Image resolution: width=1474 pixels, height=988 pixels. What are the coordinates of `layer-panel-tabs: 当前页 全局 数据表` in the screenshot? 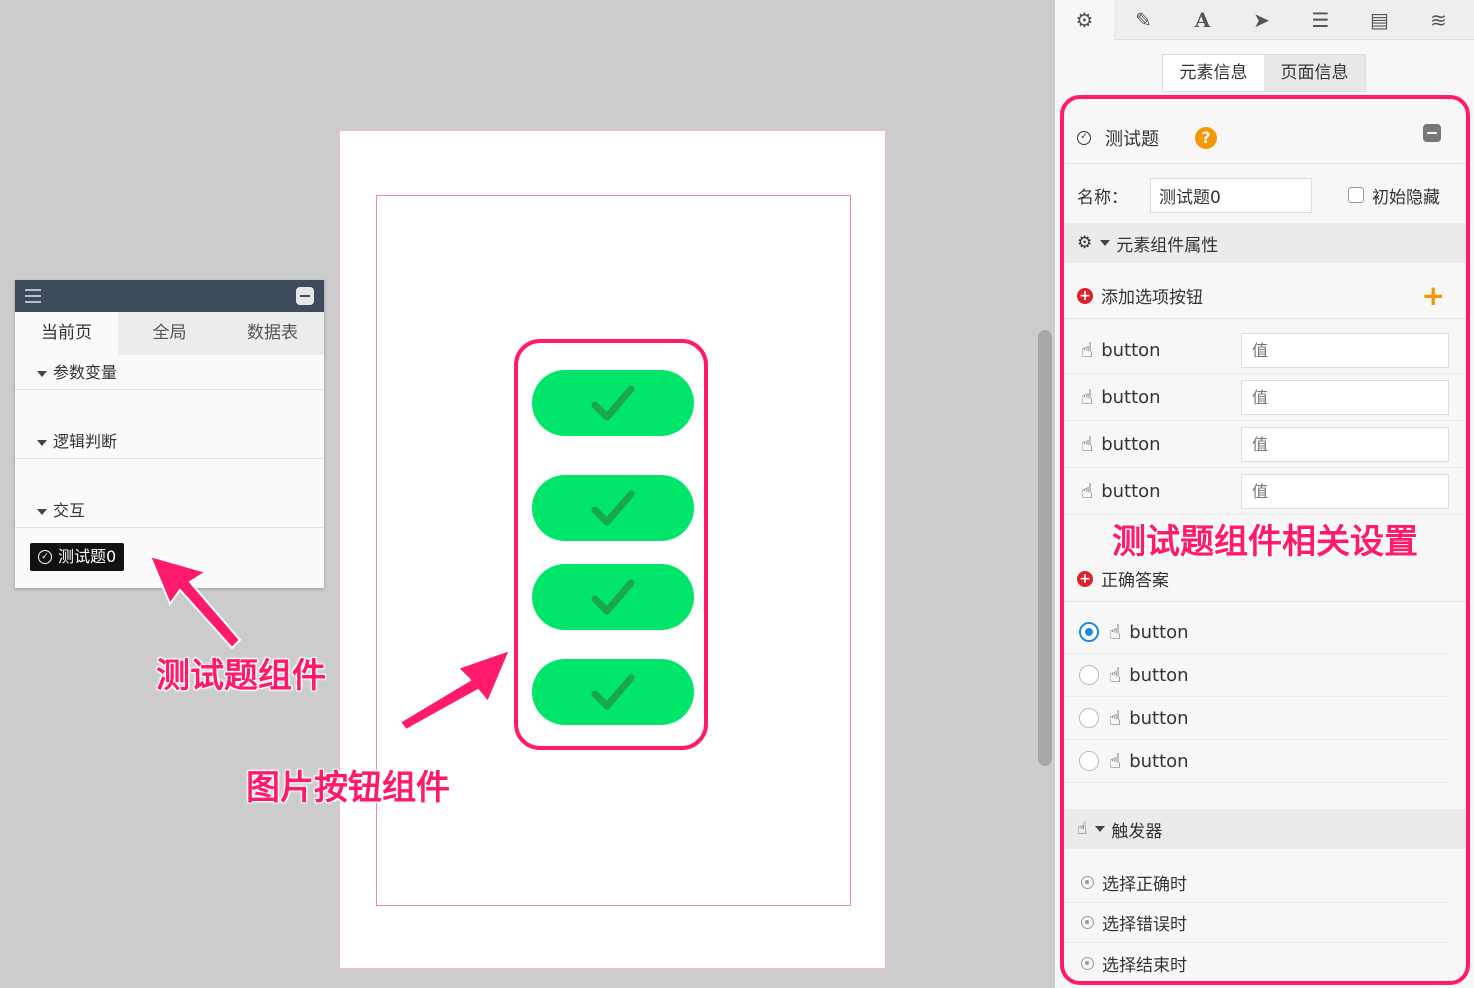 It's located at (169, 333).